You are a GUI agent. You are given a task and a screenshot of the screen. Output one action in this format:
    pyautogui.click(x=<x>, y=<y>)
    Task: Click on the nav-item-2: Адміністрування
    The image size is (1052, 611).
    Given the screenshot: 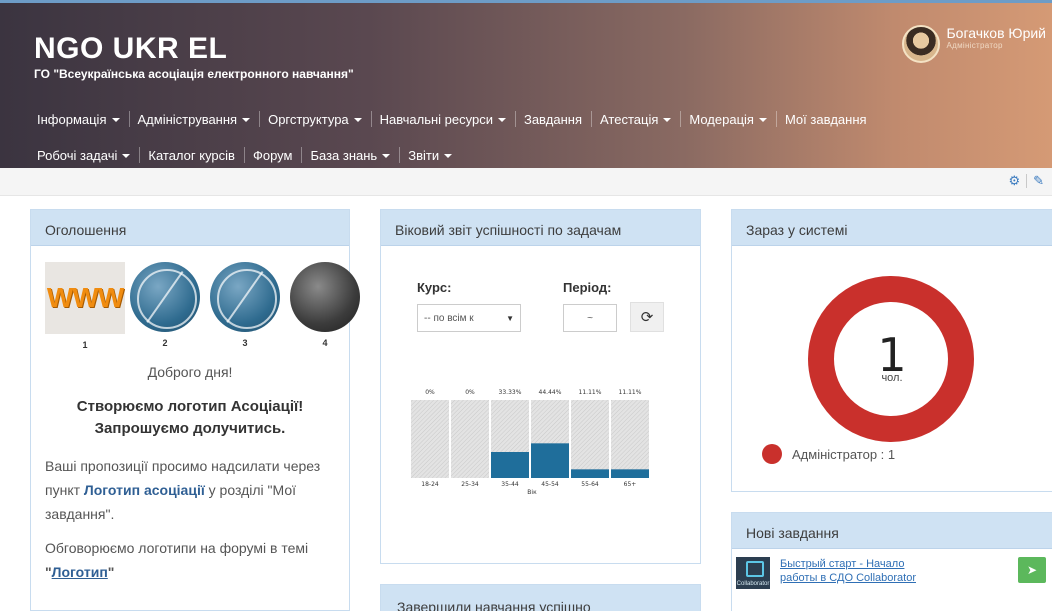 What is the action you would take?
    pyautogui.click(x=194, y=119)
    